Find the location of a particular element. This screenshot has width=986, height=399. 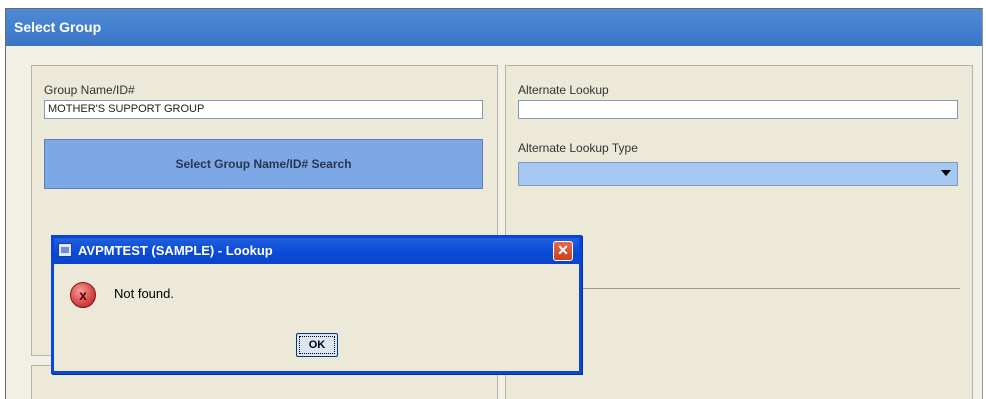

alternate-lookup-label: Alternate Lookup is located at coordinates (563, 90).